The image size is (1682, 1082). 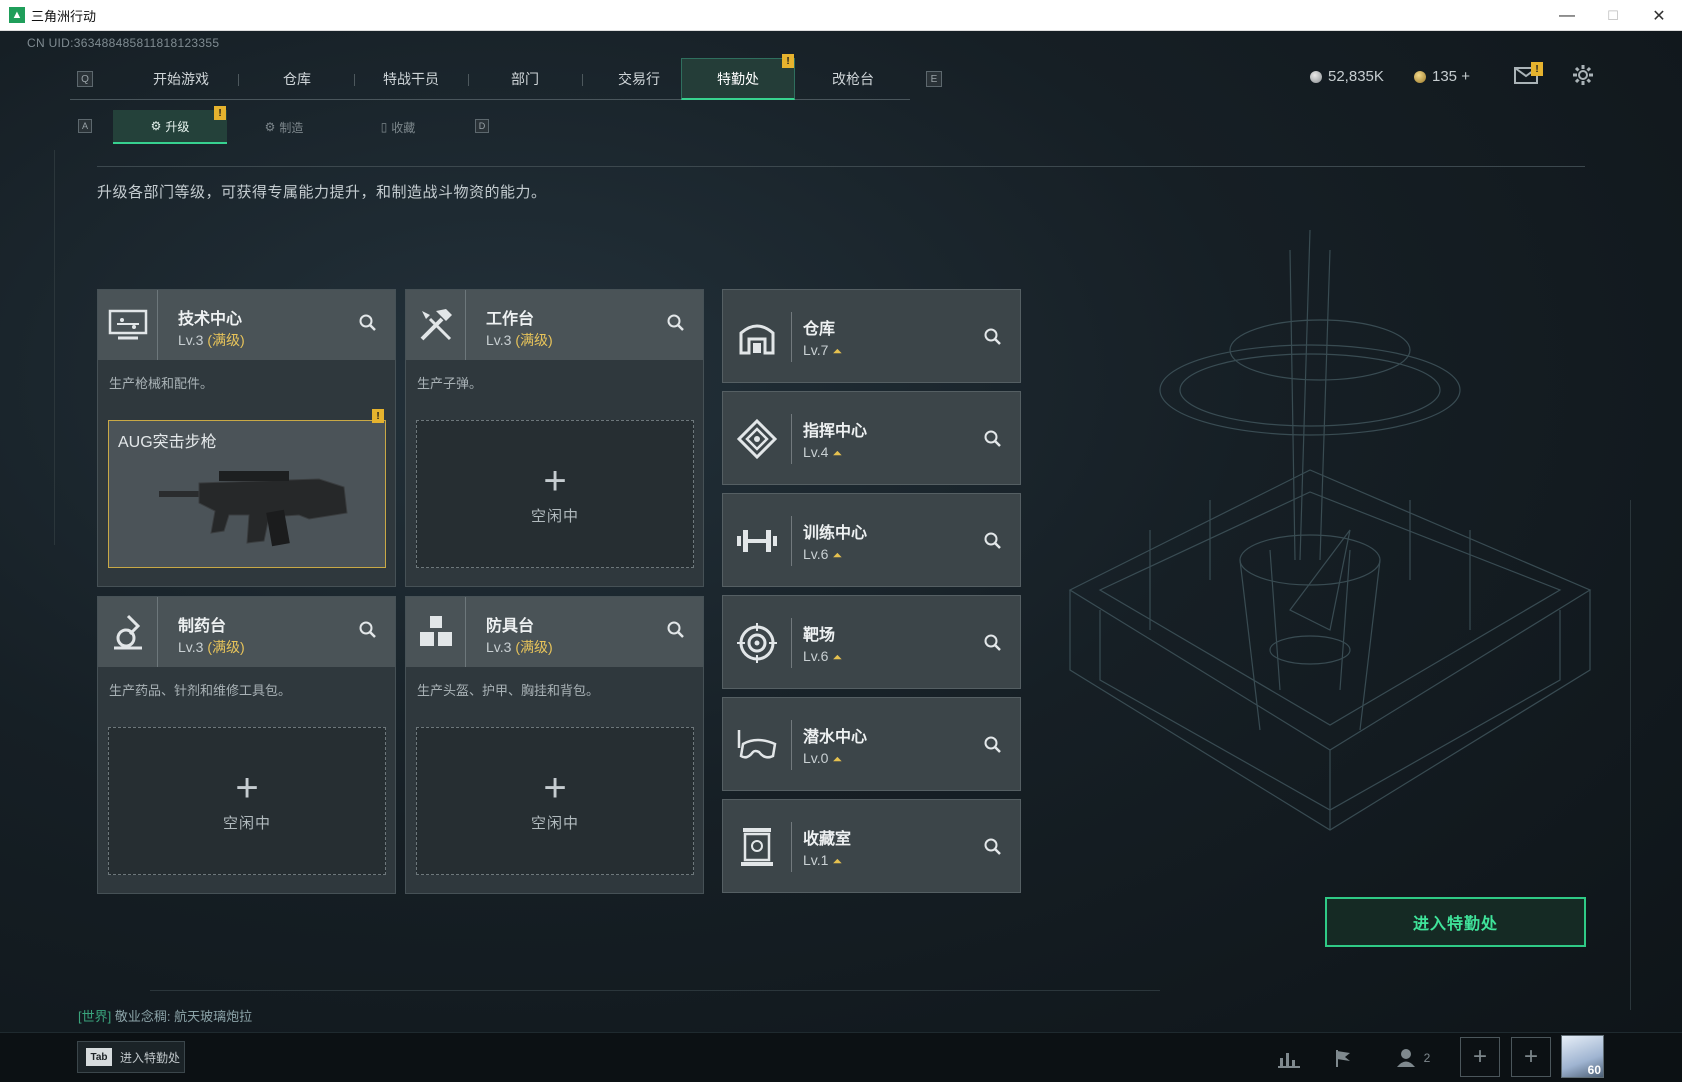 I want to click on card-workbench: 工作台 Lv.3 (满级) 生产子弹。 + 空闲中, so click(x=554, y=438).